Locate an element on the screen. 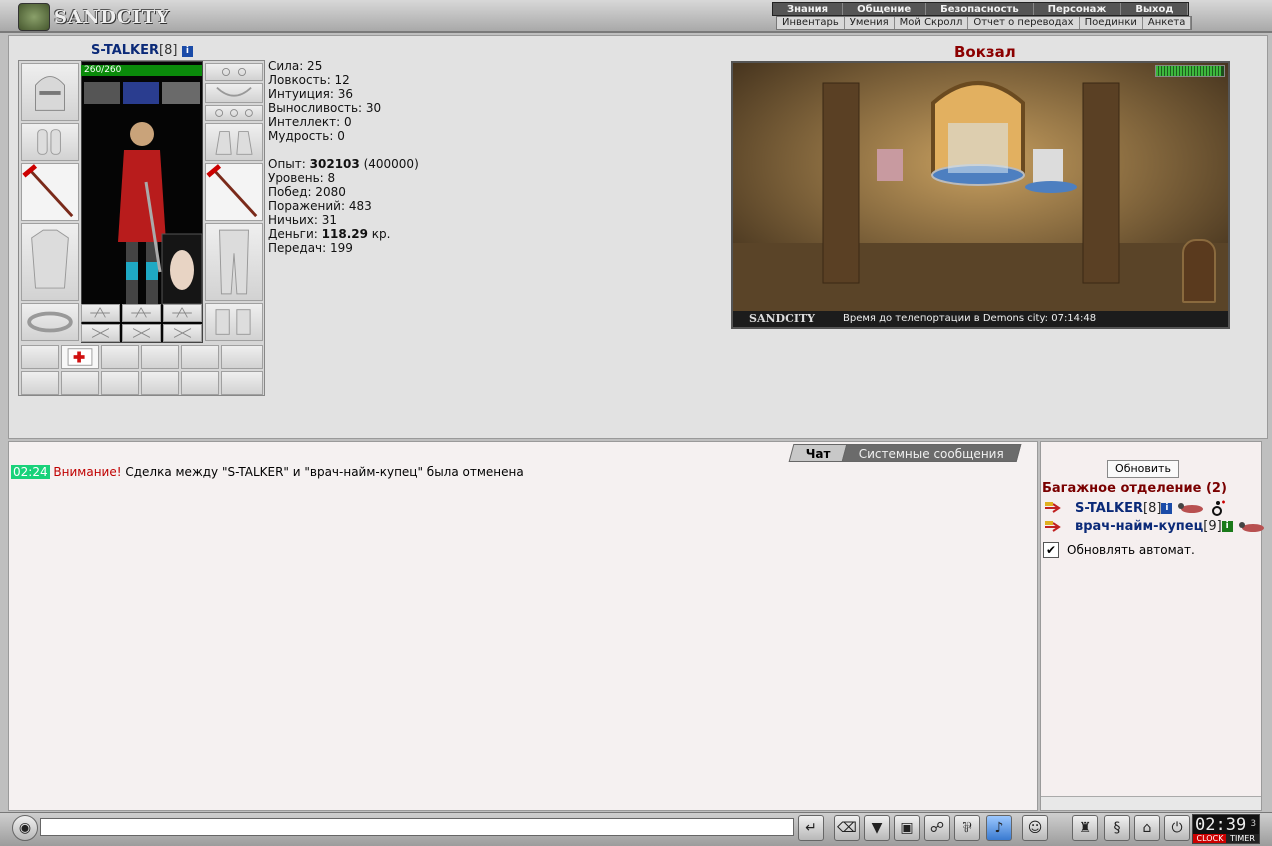  filter-icon: ▼ is located at coordinates (877, 828).